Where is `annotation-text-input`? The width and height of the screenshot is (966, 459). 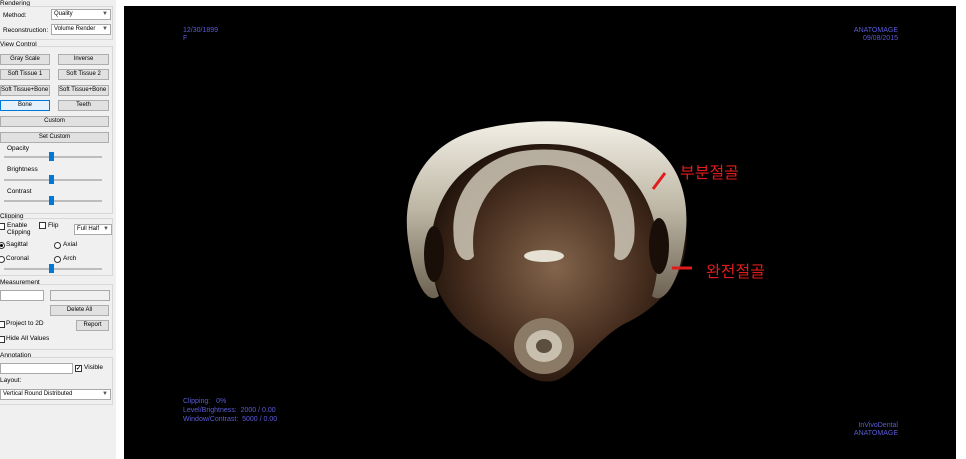 annotation-text-input is located at coordinates (36, 368).